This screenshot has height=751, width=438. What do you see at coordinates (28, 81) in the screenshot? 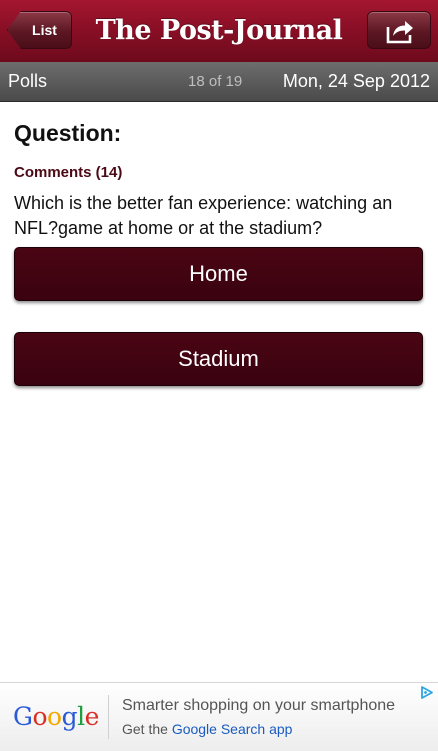
I see `section-label: Polls` at bounding box center [28, 81].